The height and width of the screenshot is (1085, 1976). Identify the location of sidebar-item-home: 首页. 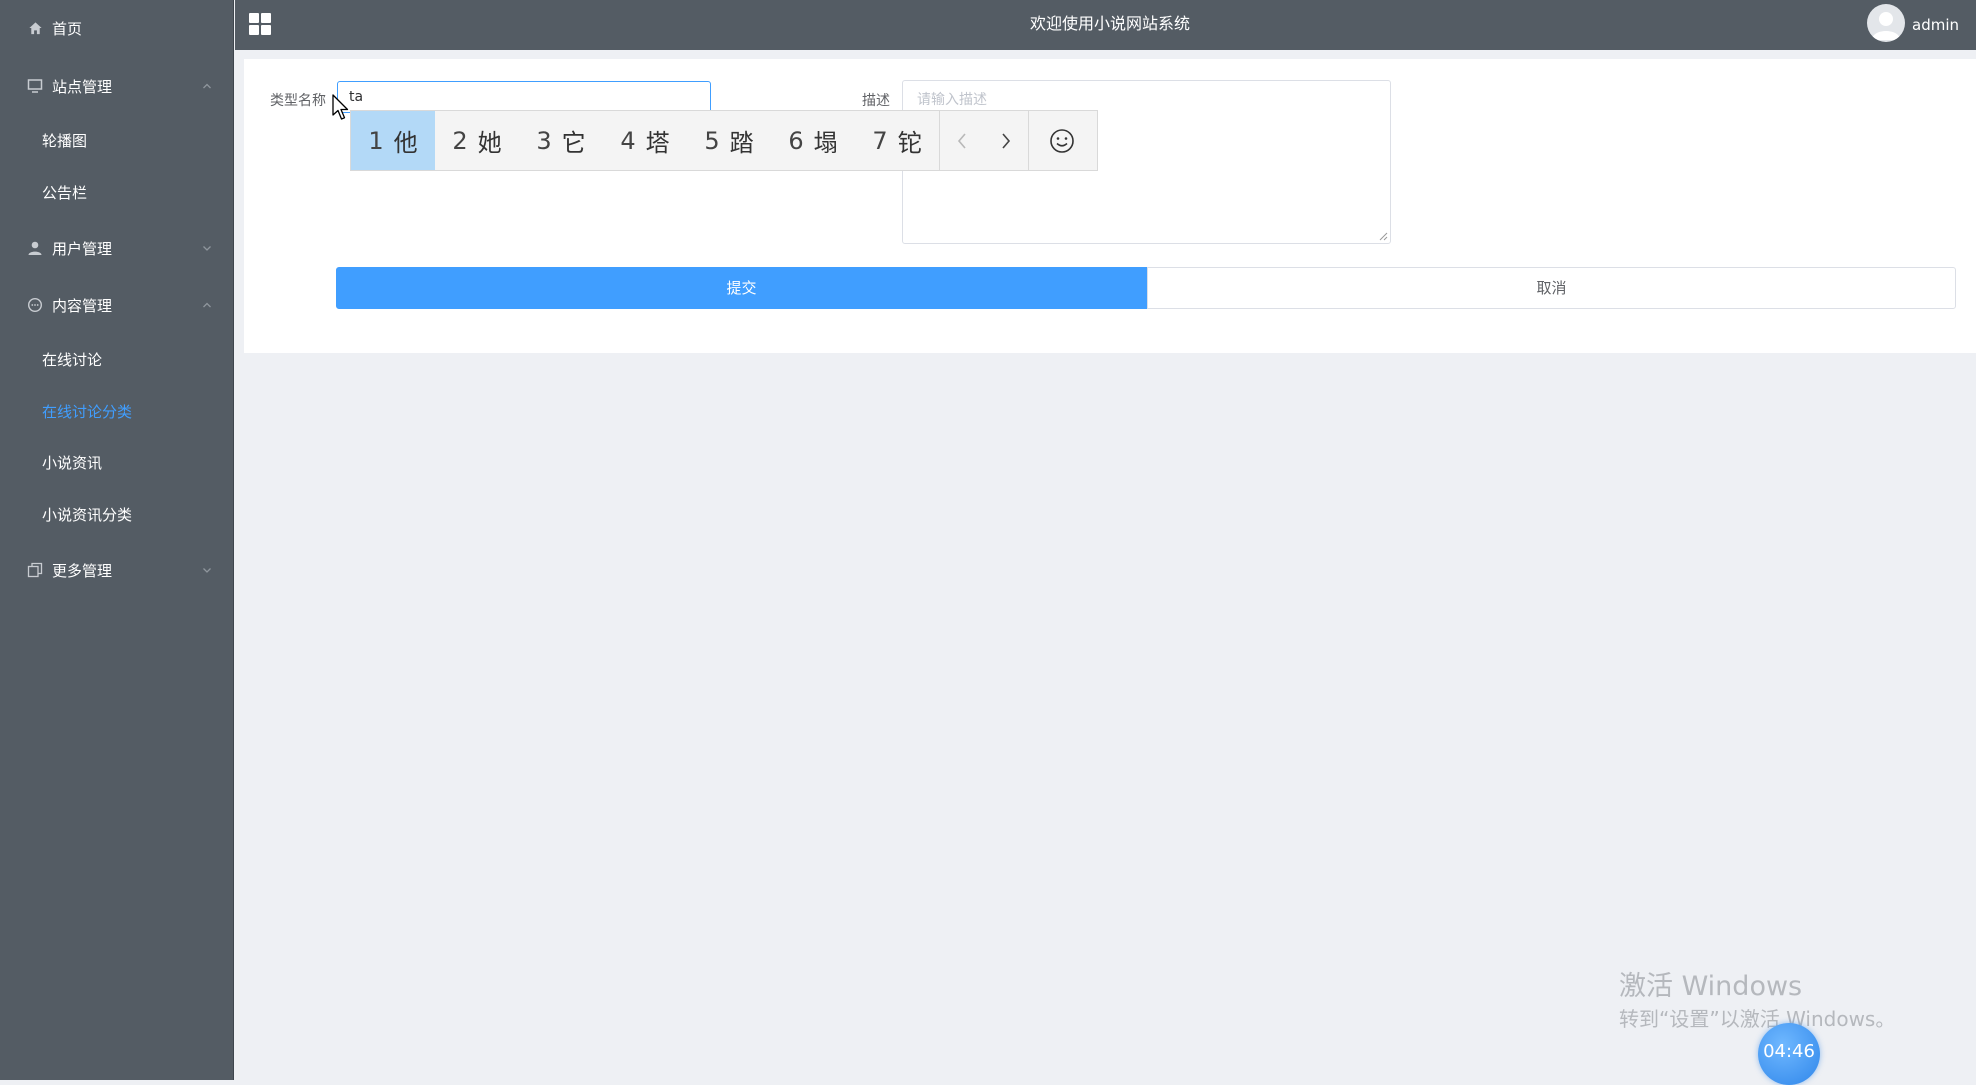
(117, 28).